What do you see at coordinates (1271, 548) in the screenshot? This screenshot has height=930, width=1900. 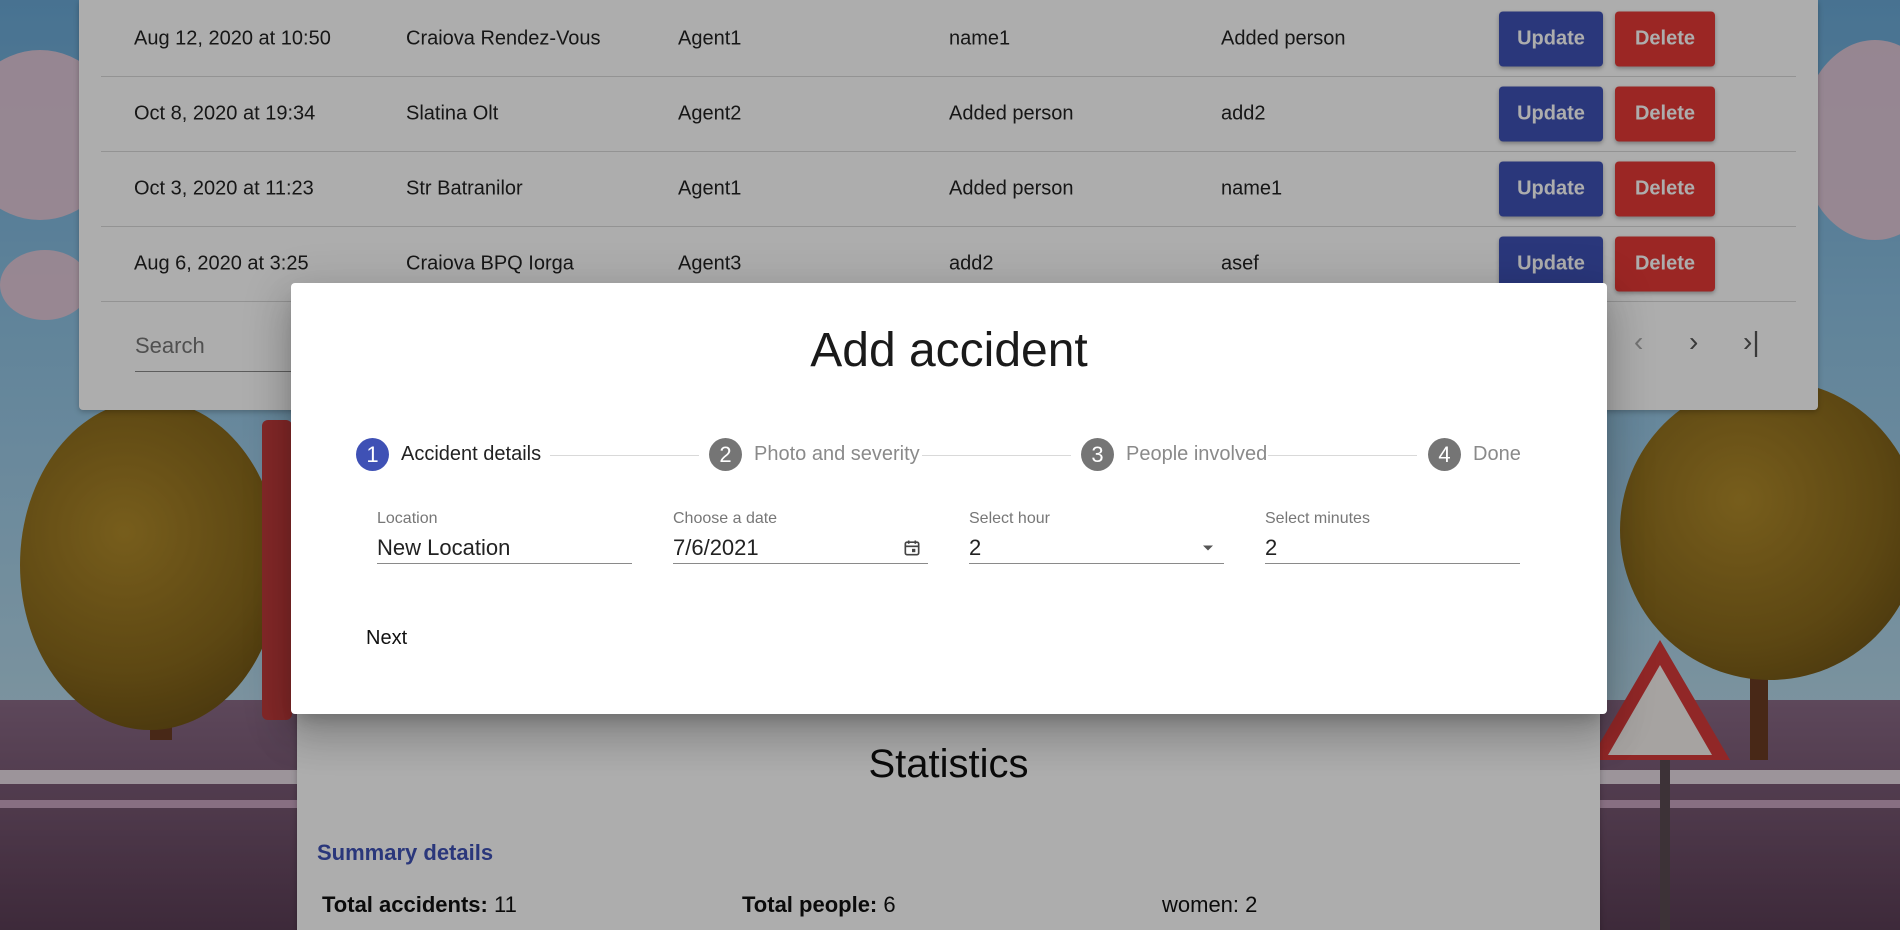 I see `minutes-input: 2` at bounding box center [1271, 548].